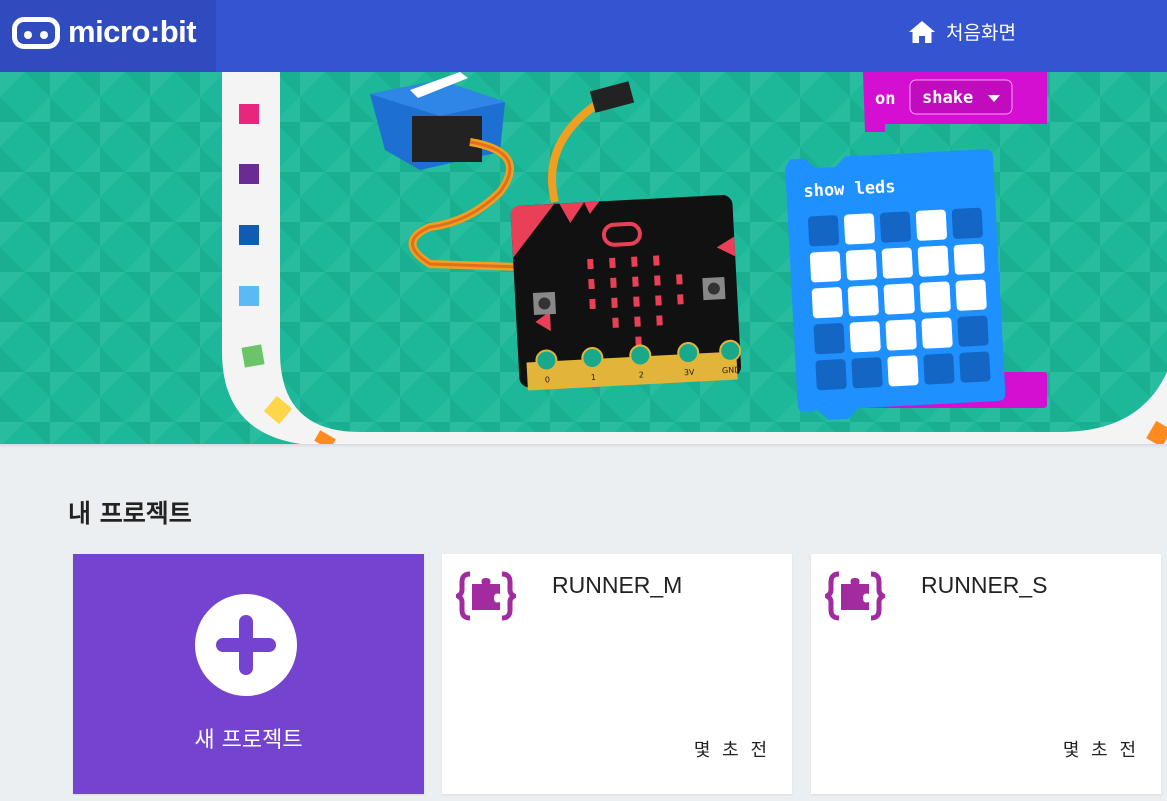 The image size is (1167, 801). I want to click on block-event-label: on, so click(885, 99).